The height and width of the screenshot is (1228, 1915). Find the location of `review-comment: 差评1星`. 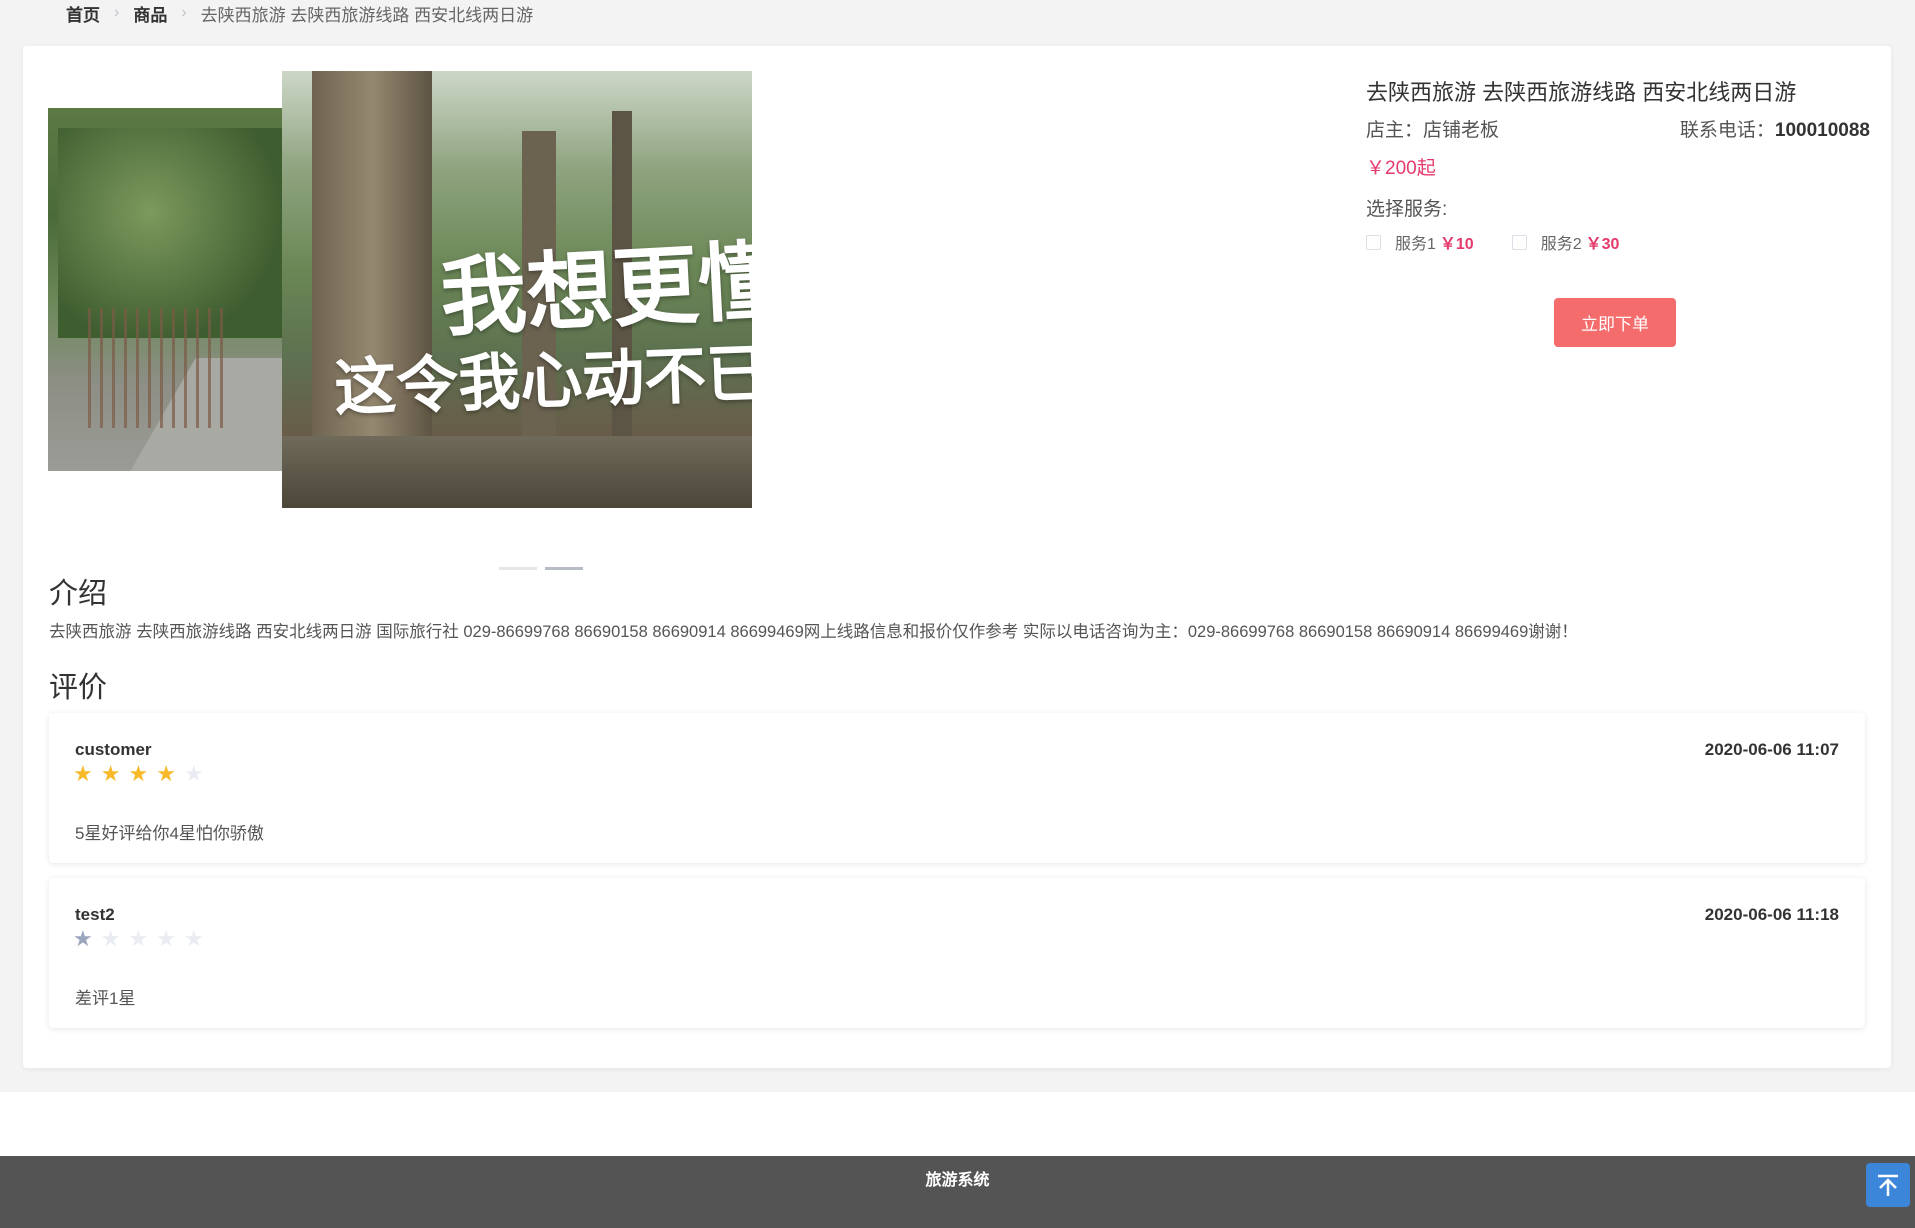

review-comment: 差评1星 is located at coordinates (105, 998).